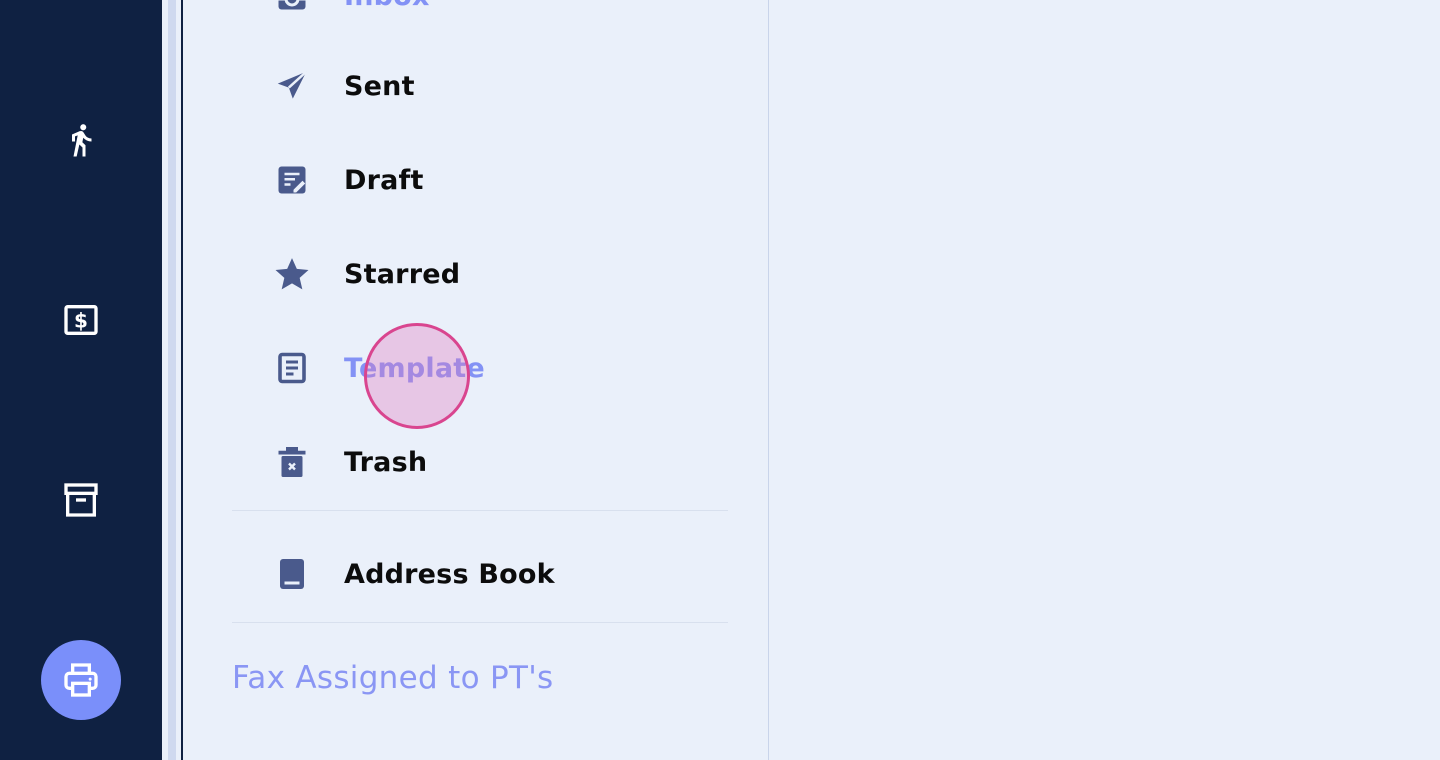 The height and width of the screenshot is (760, 1440). Describe the element at coordinates (292, 274) in the screenshot. I see `star-icon` at that location.